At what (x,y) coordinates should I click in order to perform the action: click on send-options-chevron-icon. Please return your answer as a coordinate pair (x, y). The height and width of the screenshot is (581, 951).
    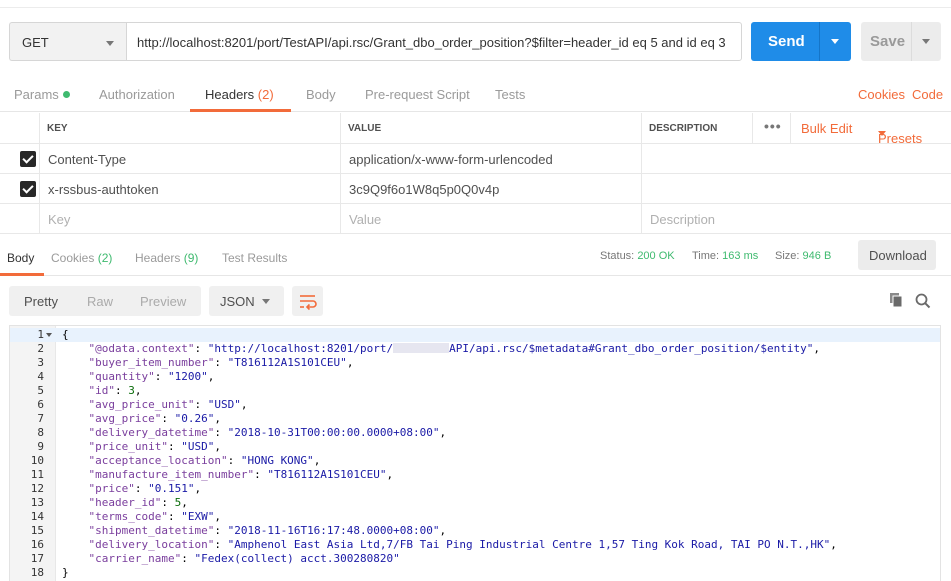
    Looking at the image, I should click on (835, 41).